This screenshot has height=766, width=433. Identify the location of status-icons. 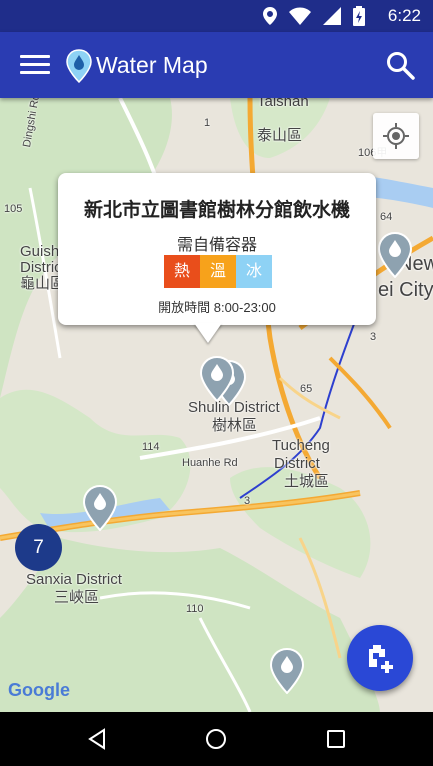
(314, 16).